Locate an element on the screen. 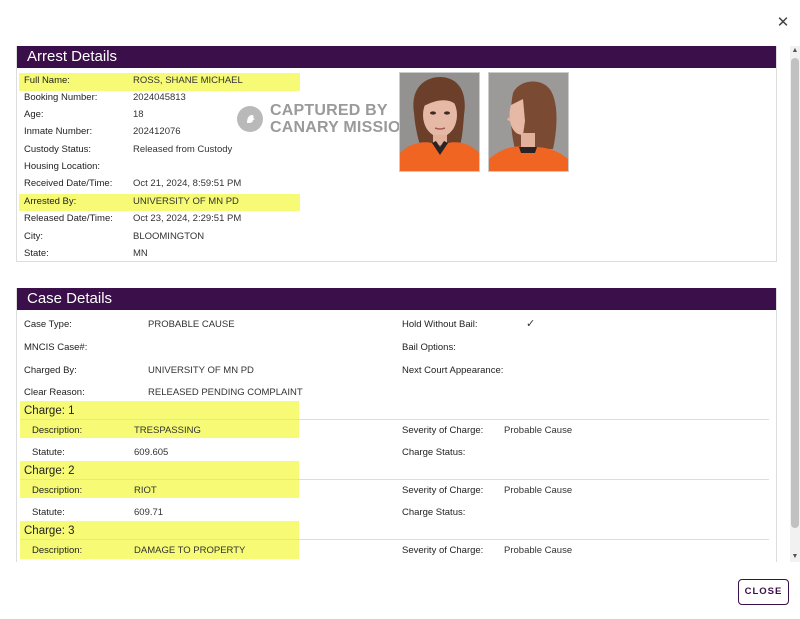 The image size is (800, 619). mugshot-profile is located at coordinates (528, 122).